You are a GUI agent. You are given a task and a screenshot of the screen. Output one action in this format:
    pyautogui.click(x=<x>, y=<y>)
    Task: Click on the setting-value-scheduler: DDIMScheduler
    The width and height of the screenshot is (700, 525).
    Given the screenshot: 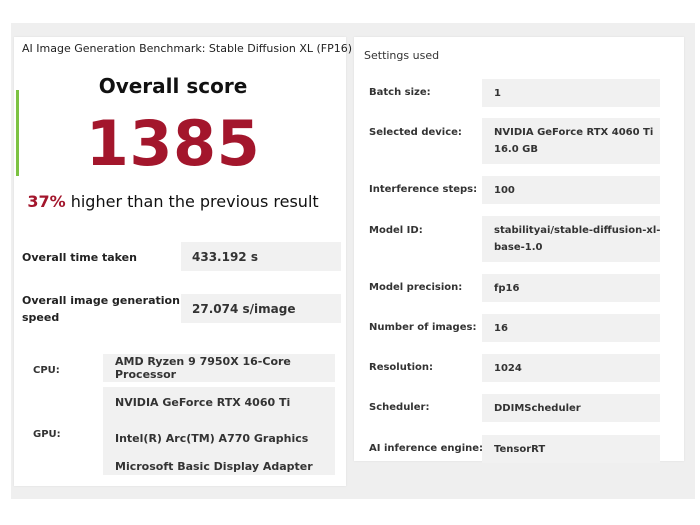 What is the action you would take?
    pyautogui.click(x=571, y=408)
    